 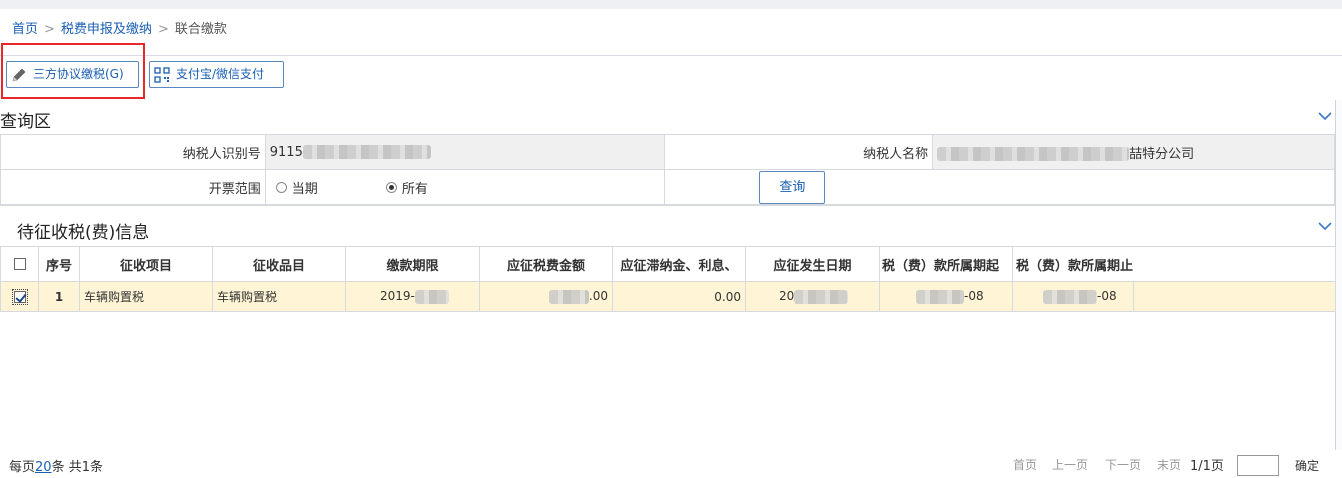 I want to click on row-period-start: -08, so click(x=946, y=296).